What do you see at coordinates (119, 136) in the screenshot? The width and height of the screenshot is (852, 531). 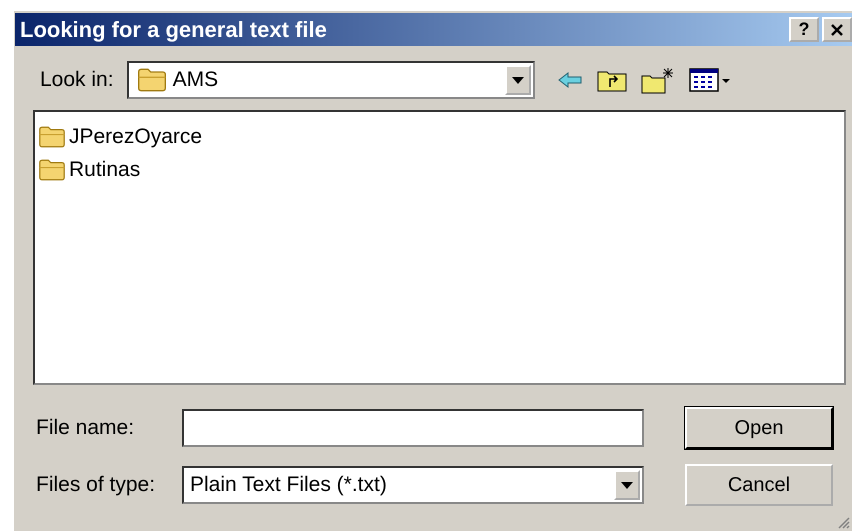 I see `file-list-item: JPerezOyarce` at bounding box center [119, 136].